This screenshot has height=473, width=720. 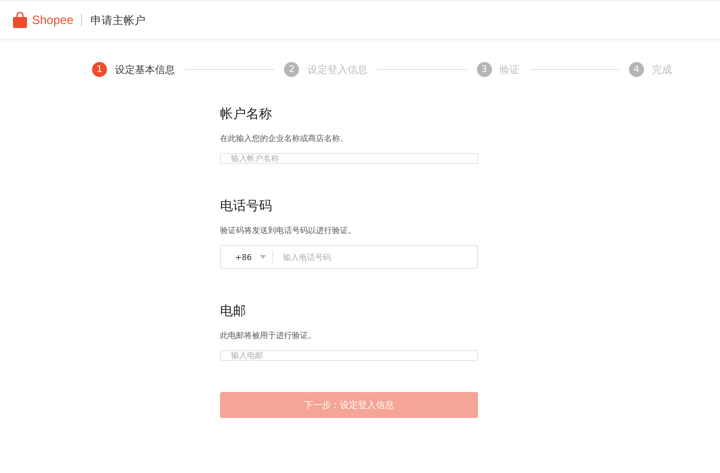 What do you see at coordinates (337, 70) in the screenshot?
I see `step-label: 设定登入信息` at bounding box center [337, 70].